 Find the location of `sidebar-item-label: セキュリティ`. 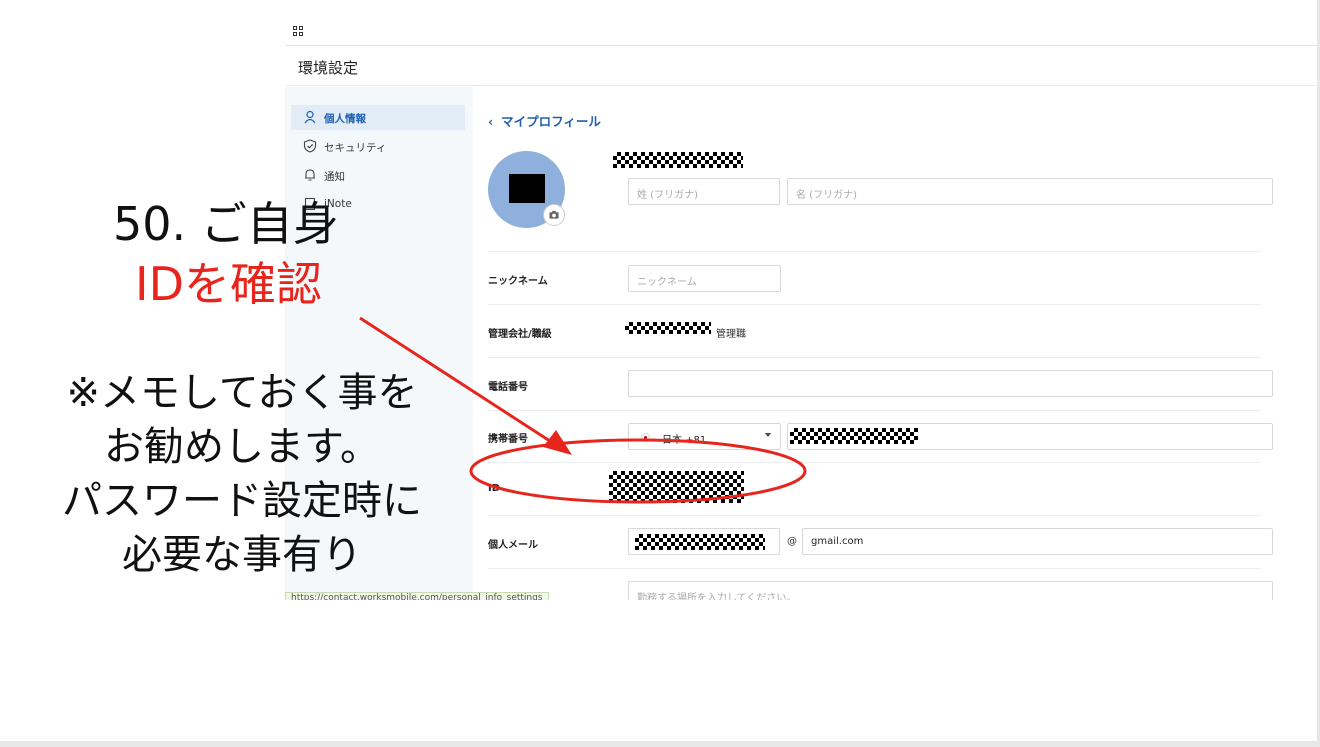

sidebar-item-label: セキュリティ is located at coordinates (355, 148).